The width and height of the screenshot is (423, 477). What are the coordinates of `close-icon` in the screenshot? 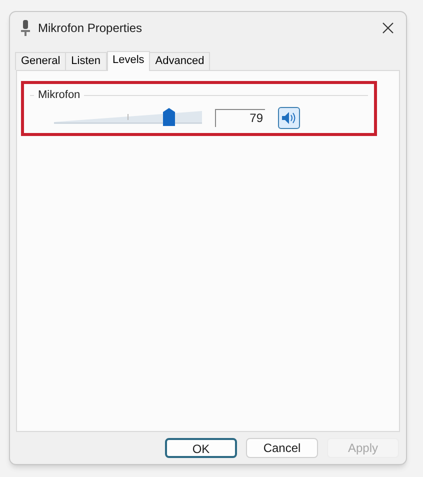 It's located at (388, 28).